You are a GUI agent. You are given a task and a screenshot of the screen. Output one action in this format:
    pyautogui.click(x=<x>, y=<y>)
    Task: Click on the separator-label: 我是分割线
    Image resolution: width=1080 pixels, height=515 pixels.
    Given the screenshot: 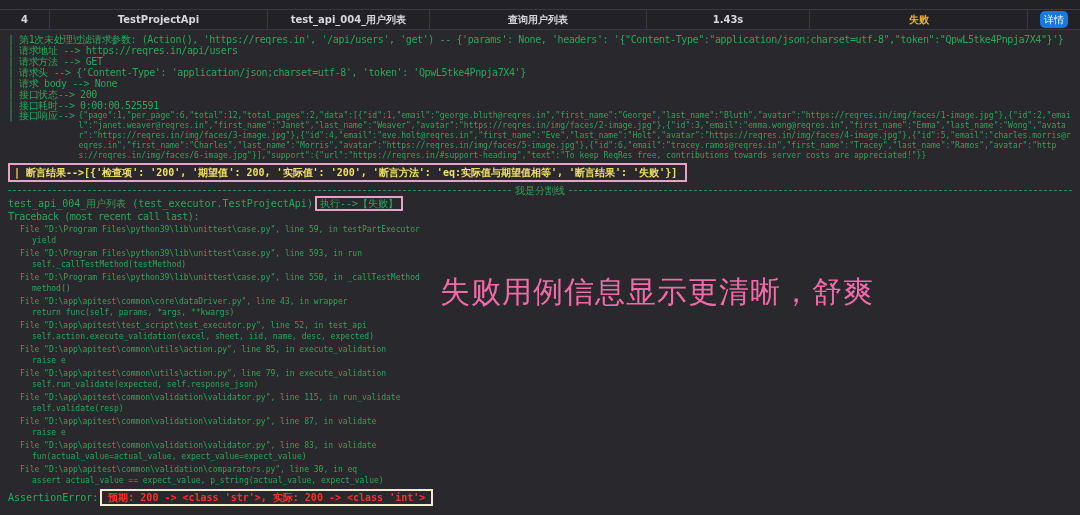 What is the action you would take?
    pyautogui.click(x=540, y=190)
    